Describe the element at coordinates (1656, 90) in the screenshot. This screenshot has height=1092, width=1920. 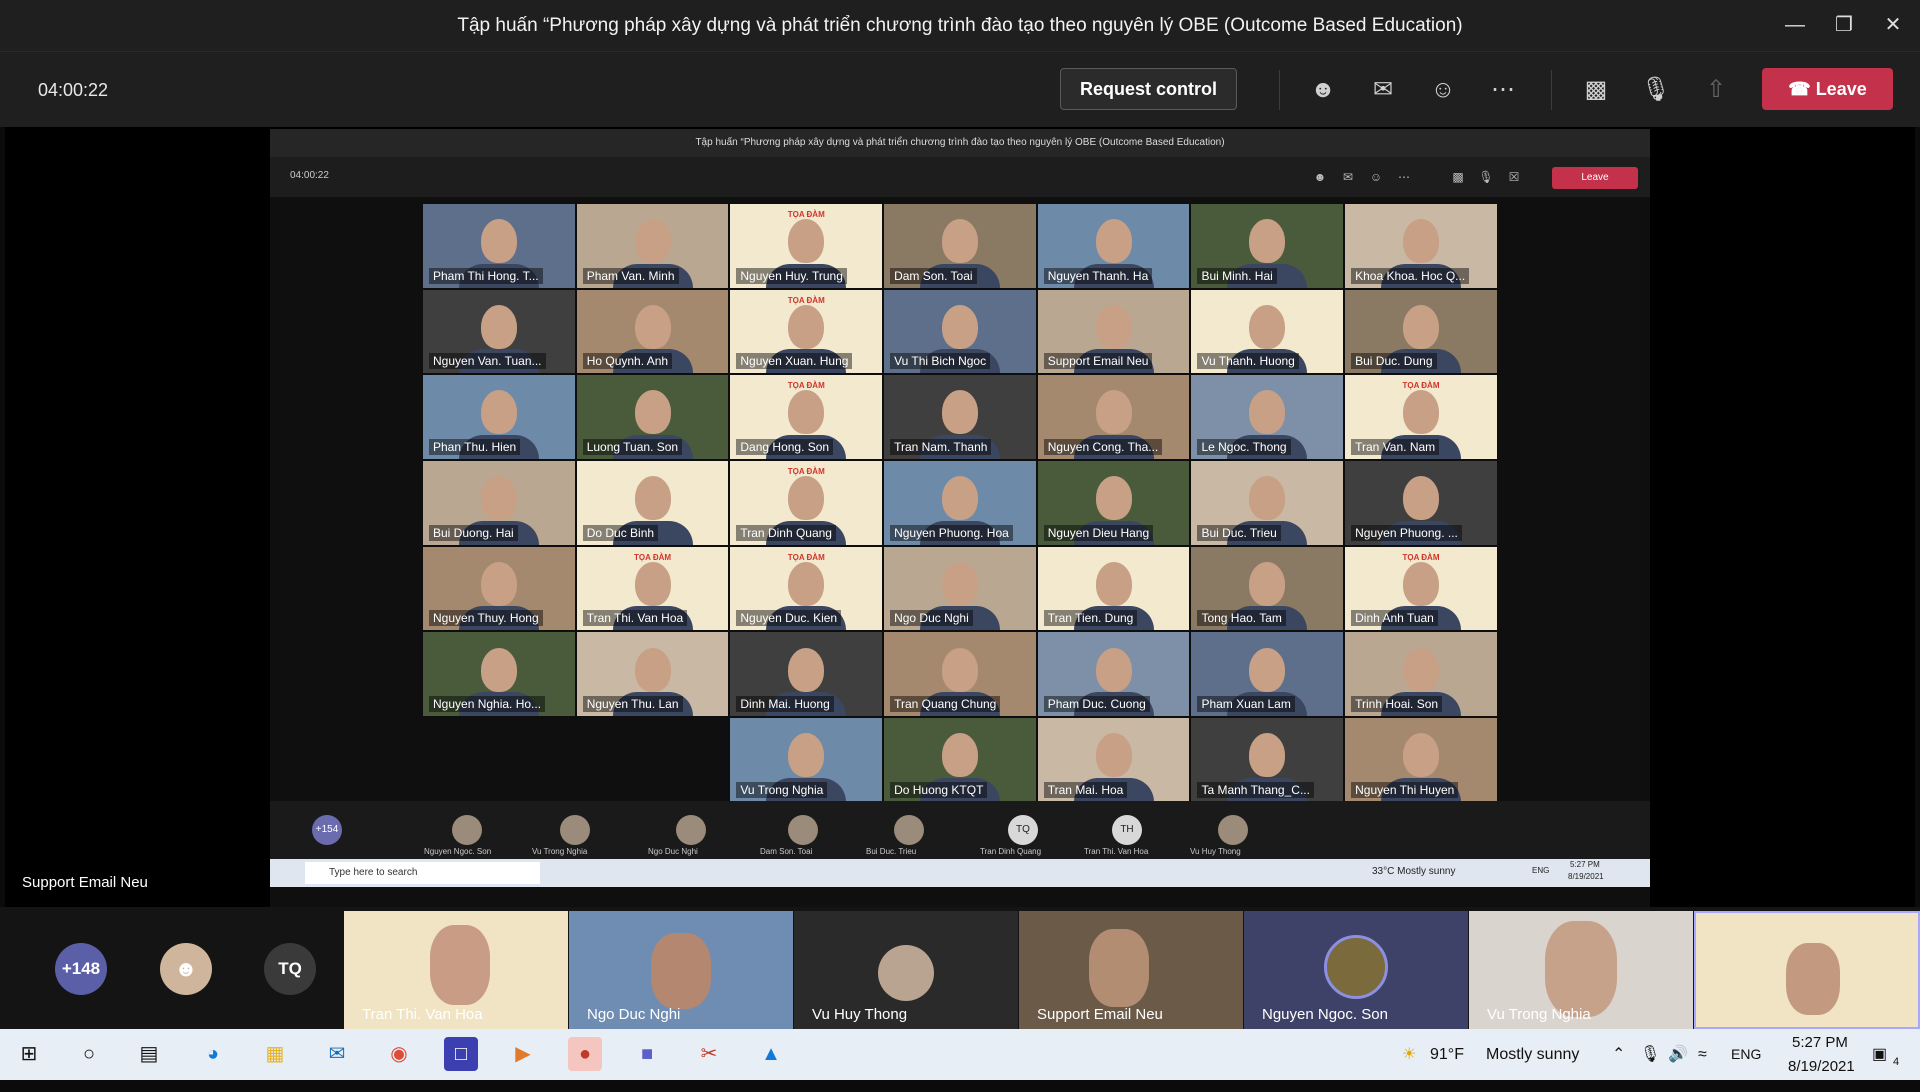
I see `mic-muted-icon: 🎙` at that location.